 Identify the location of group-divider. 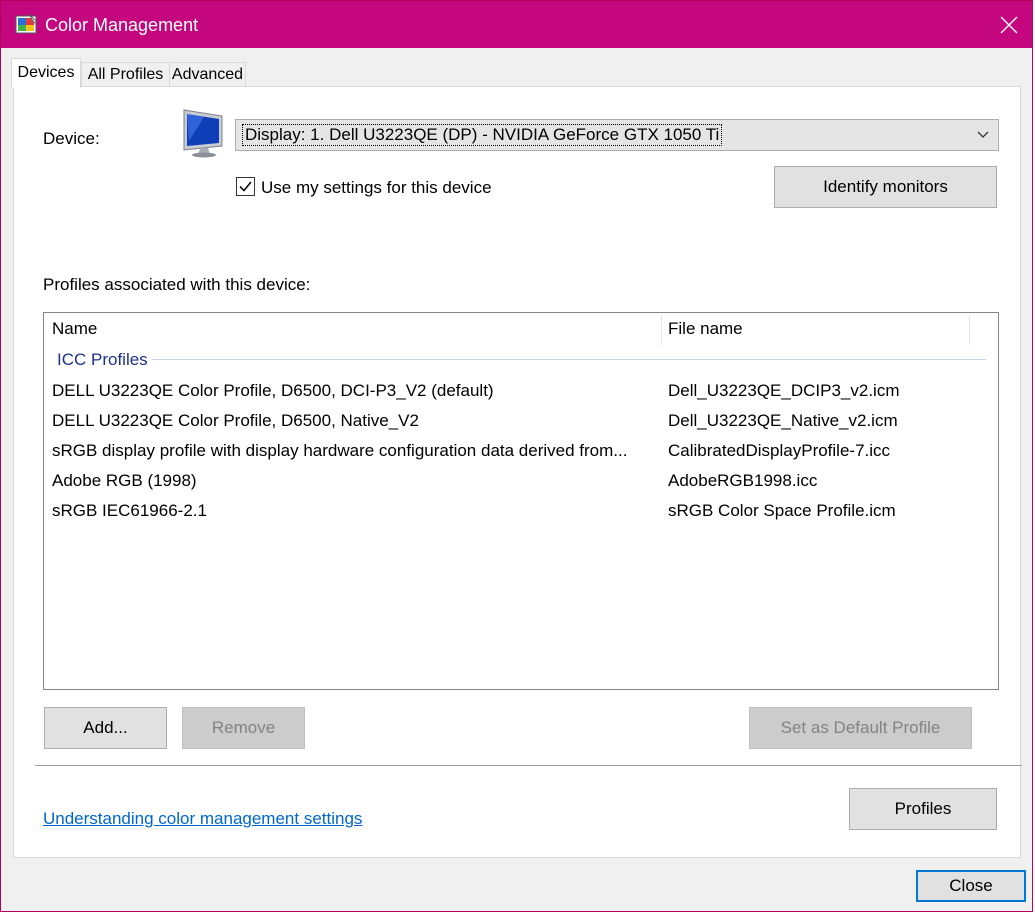
(569, 359).